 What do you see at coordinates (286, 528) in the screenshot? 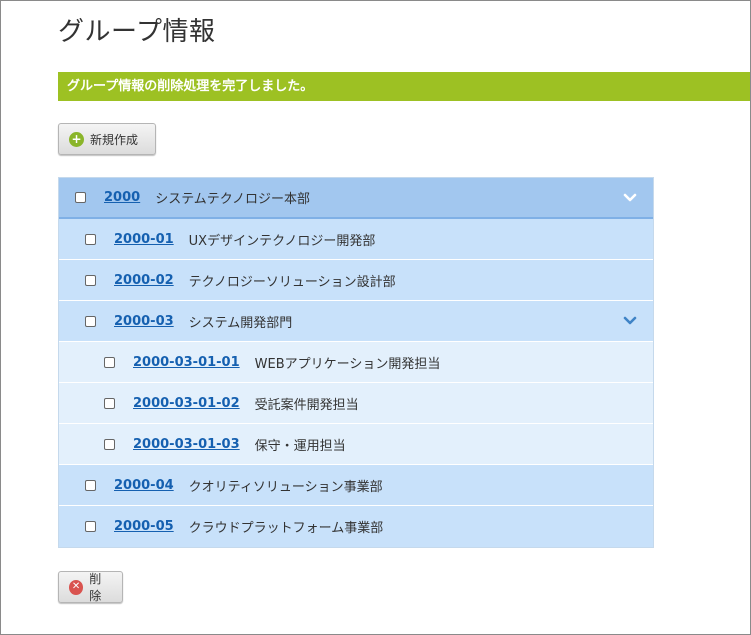
I see `group-name: クラウドプラットフォーム事業部` at bounding box center [286, 528].